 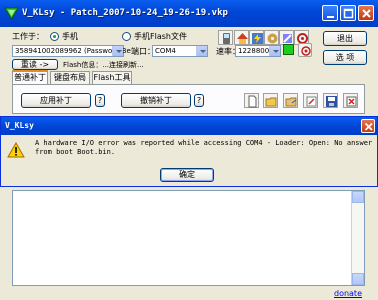 What do you see at coordinates (16, 150) in the screenshot?
I see `warning-icon` at bounding box center [16, 150].